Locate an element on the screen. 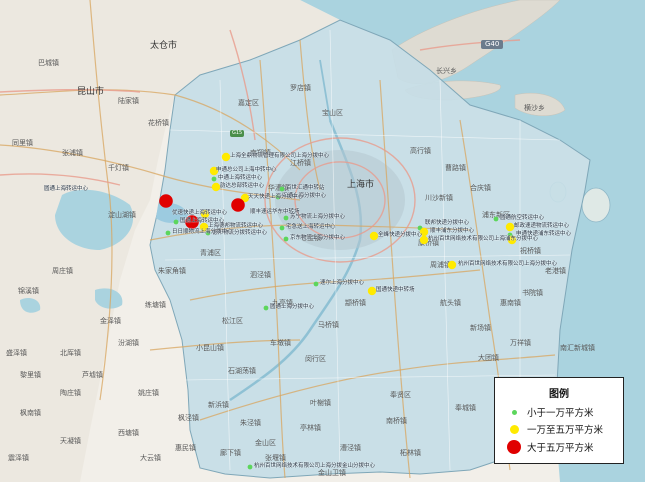 Image resolution: width=645 pixels, height=482 pixels. marker-label: 百世汇通中转站 is located at coordinates (305, 188).